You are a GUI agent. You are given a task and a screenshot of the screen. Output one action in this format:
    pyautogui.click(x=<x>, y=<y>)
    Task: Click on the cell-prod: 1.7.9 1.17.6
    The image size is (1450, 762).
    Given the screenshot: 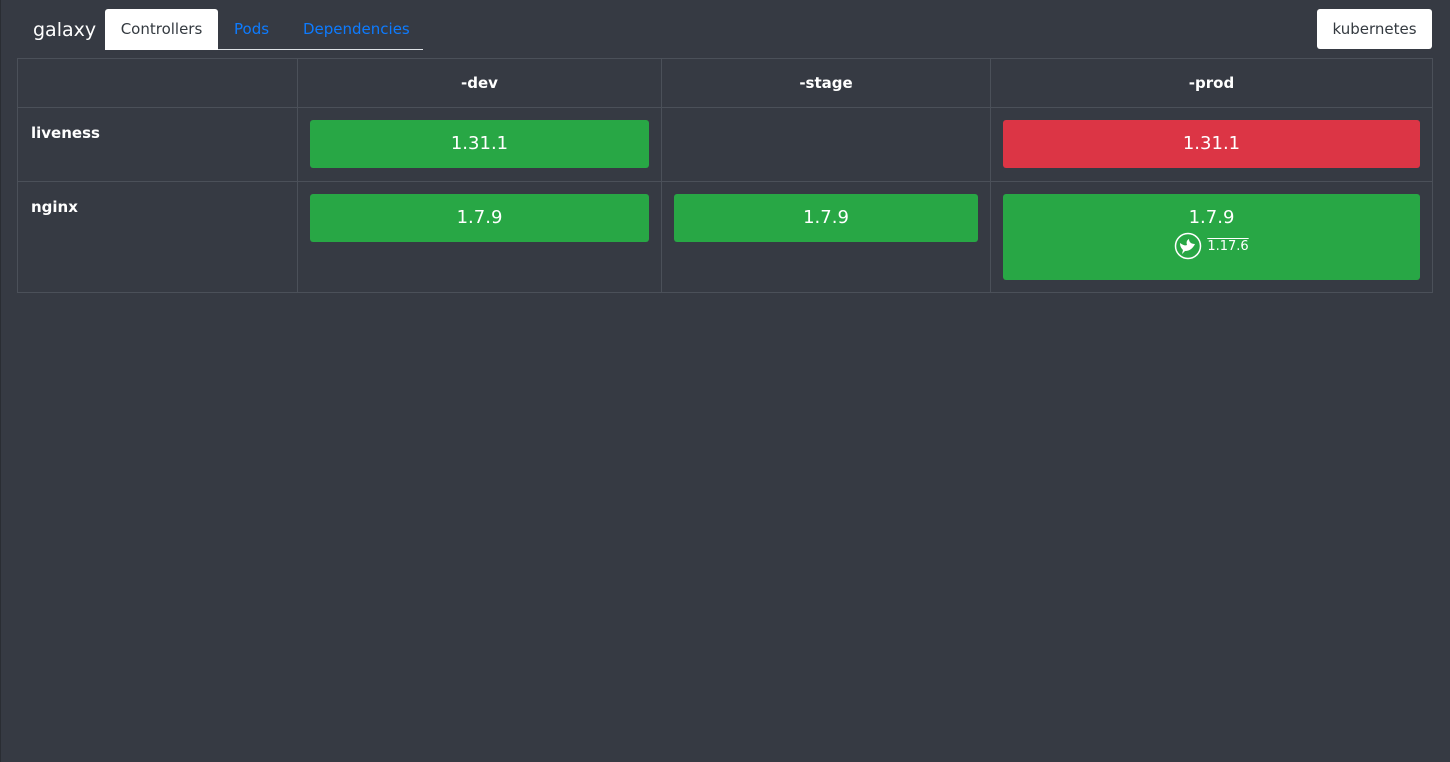 What is the action you would take?
    pyautogui.click(x=1211, y=237)
    